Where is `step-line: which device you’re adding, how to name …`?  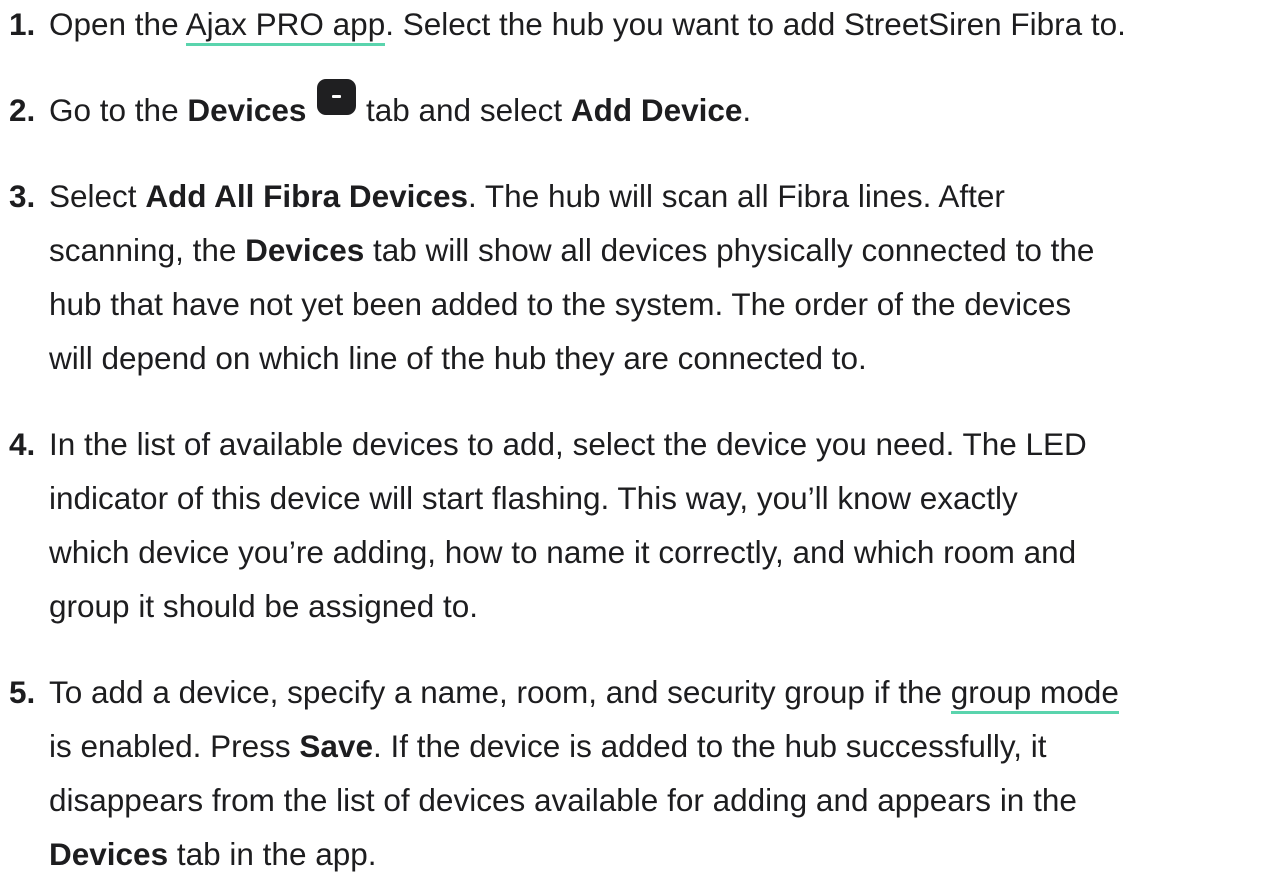 step-line: which device you’re adding, how to name … is located at coordinates (563, 552).